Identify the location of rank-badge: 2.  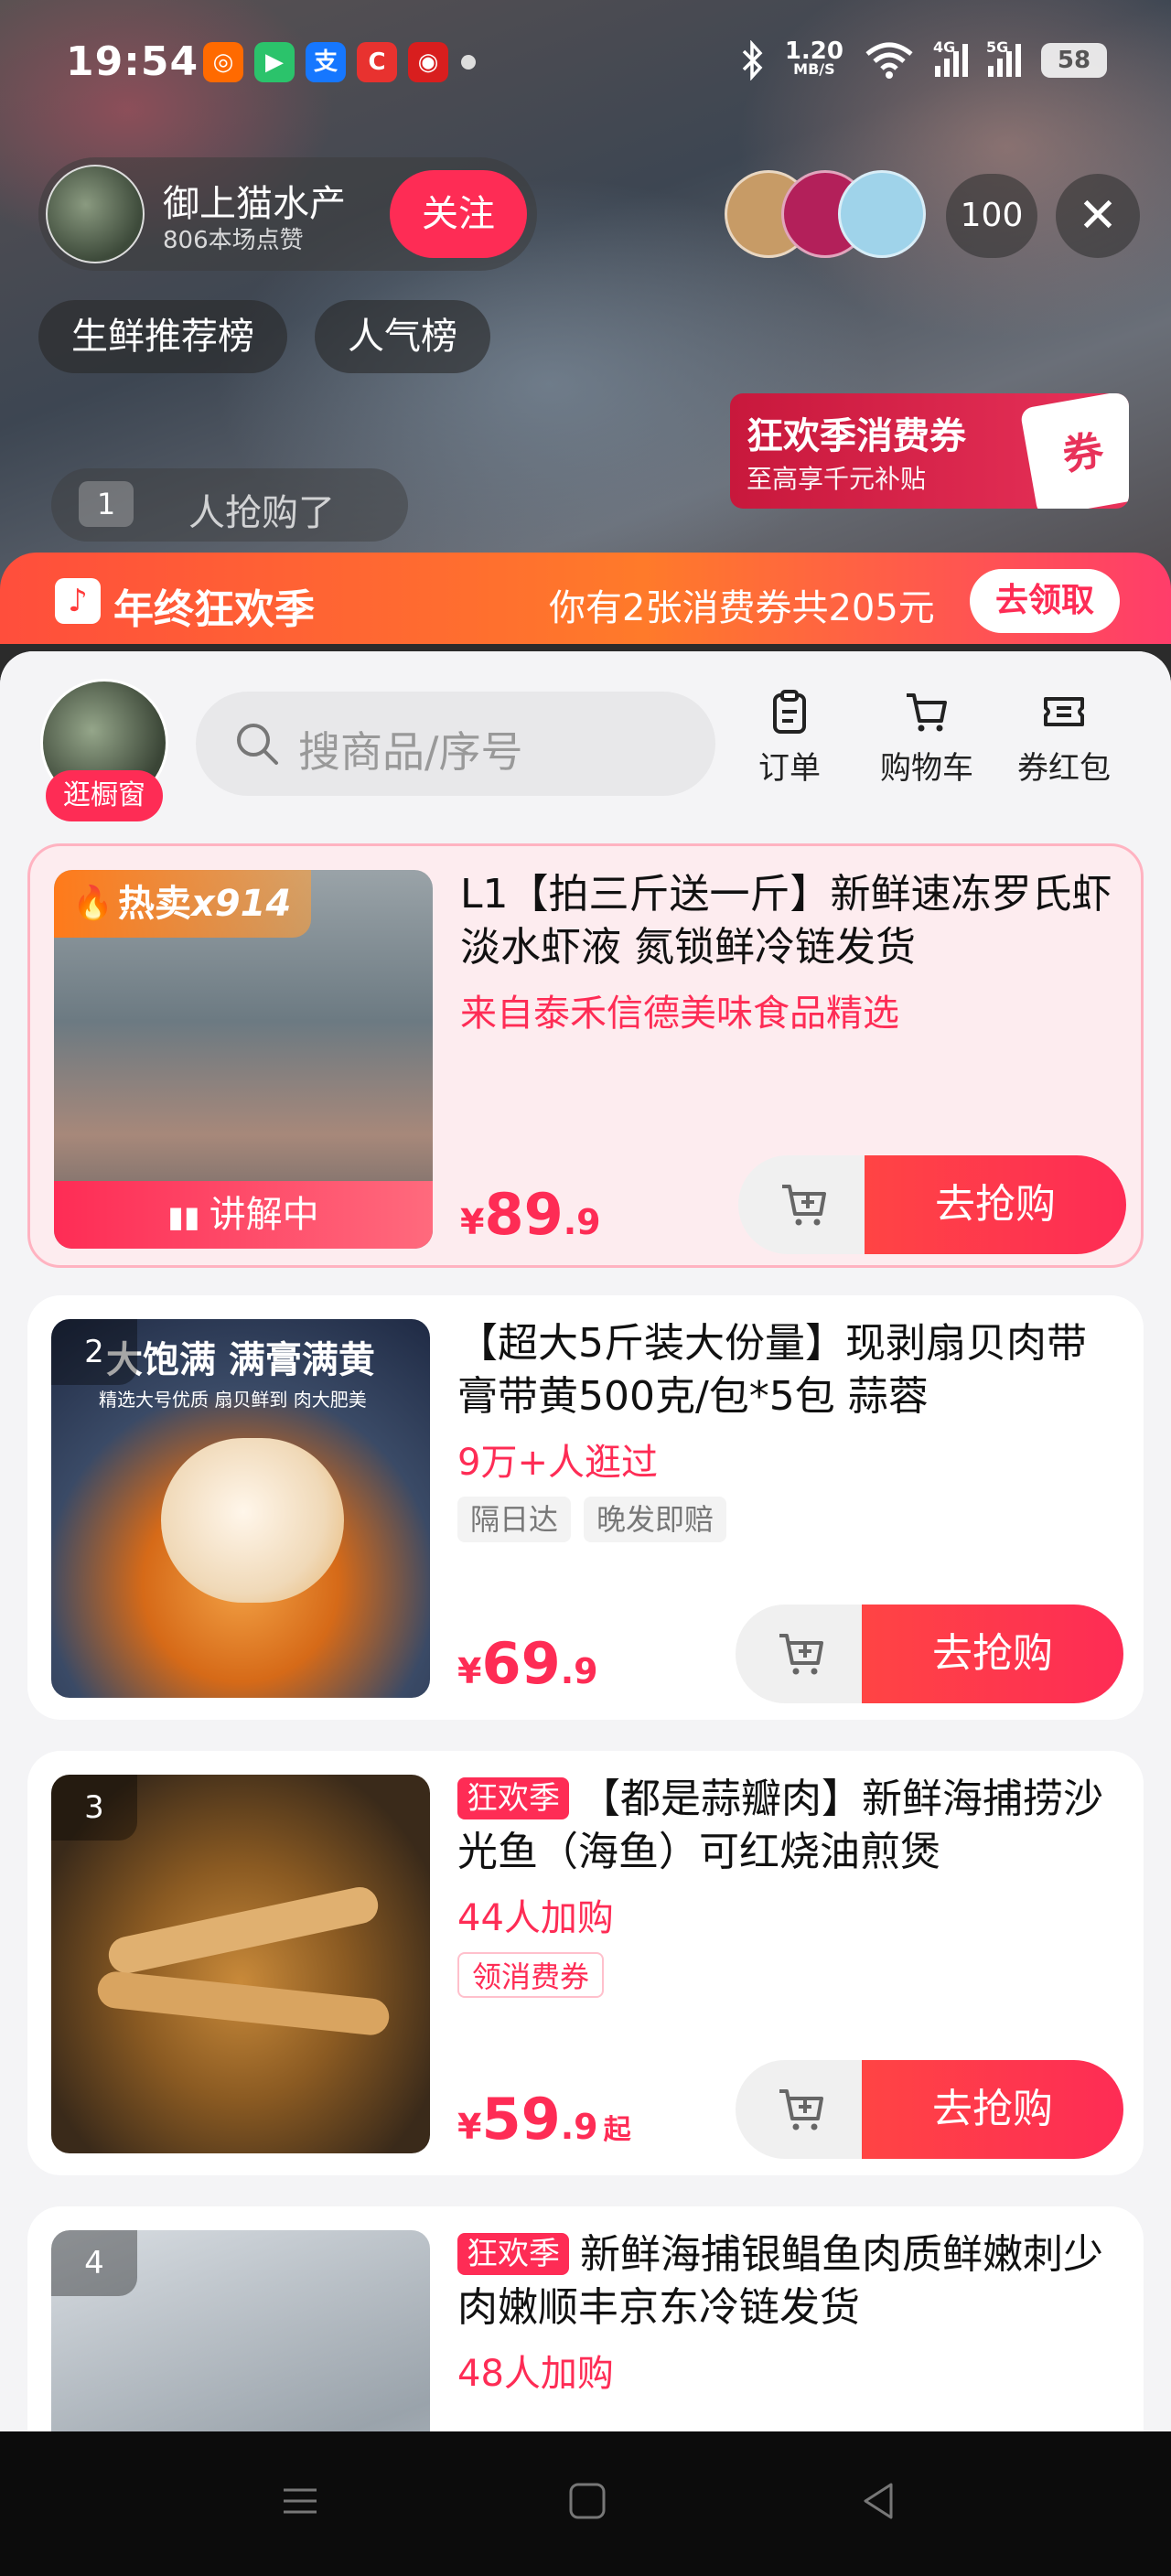
(94, 1352).